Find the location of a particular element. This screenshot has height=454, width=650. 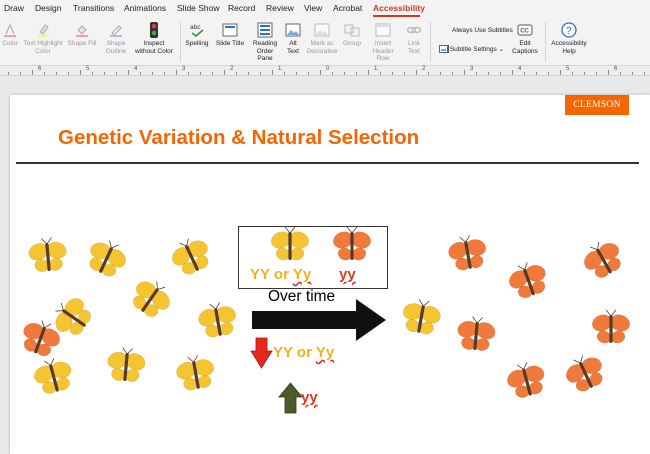

ruler-number: 3 is located at coordinates (472, 69).